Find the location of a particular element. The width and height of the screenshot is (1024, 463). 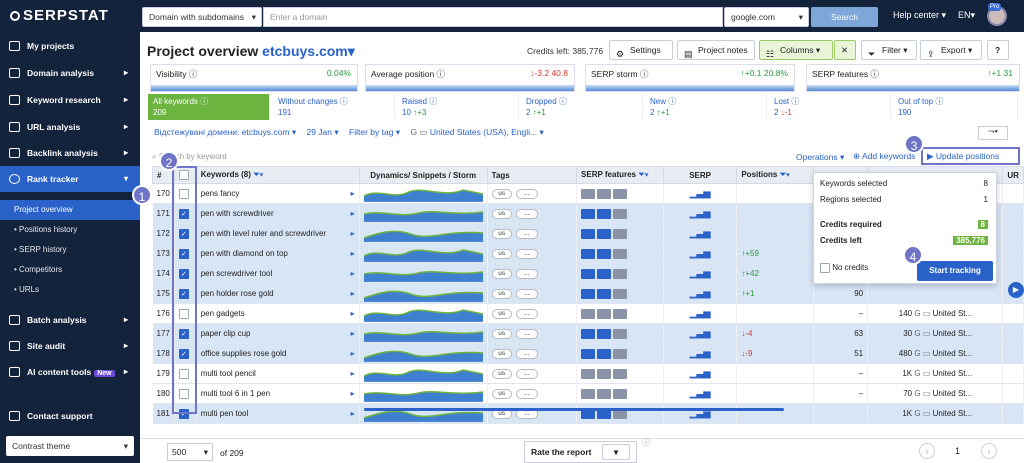

tab-all-keywords: All keywords ⓘ 209 is located at coordinates (209, 107).